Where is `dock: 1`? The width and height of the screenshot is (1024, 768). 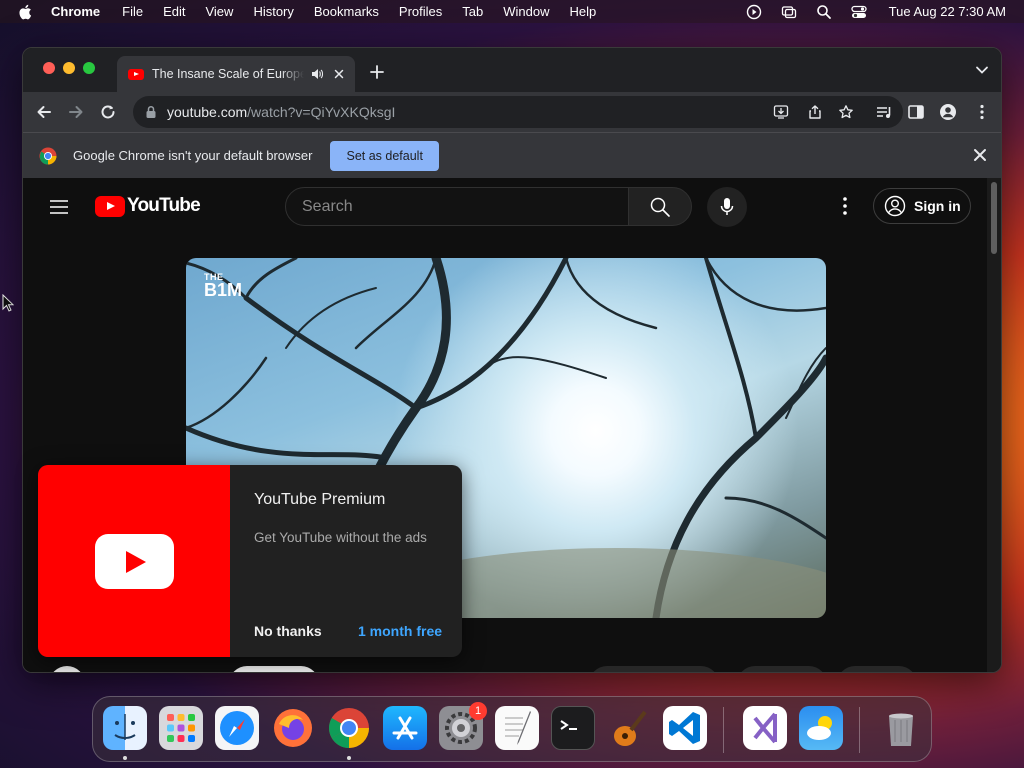
dock: 1 is located at coordinates (512, 729).